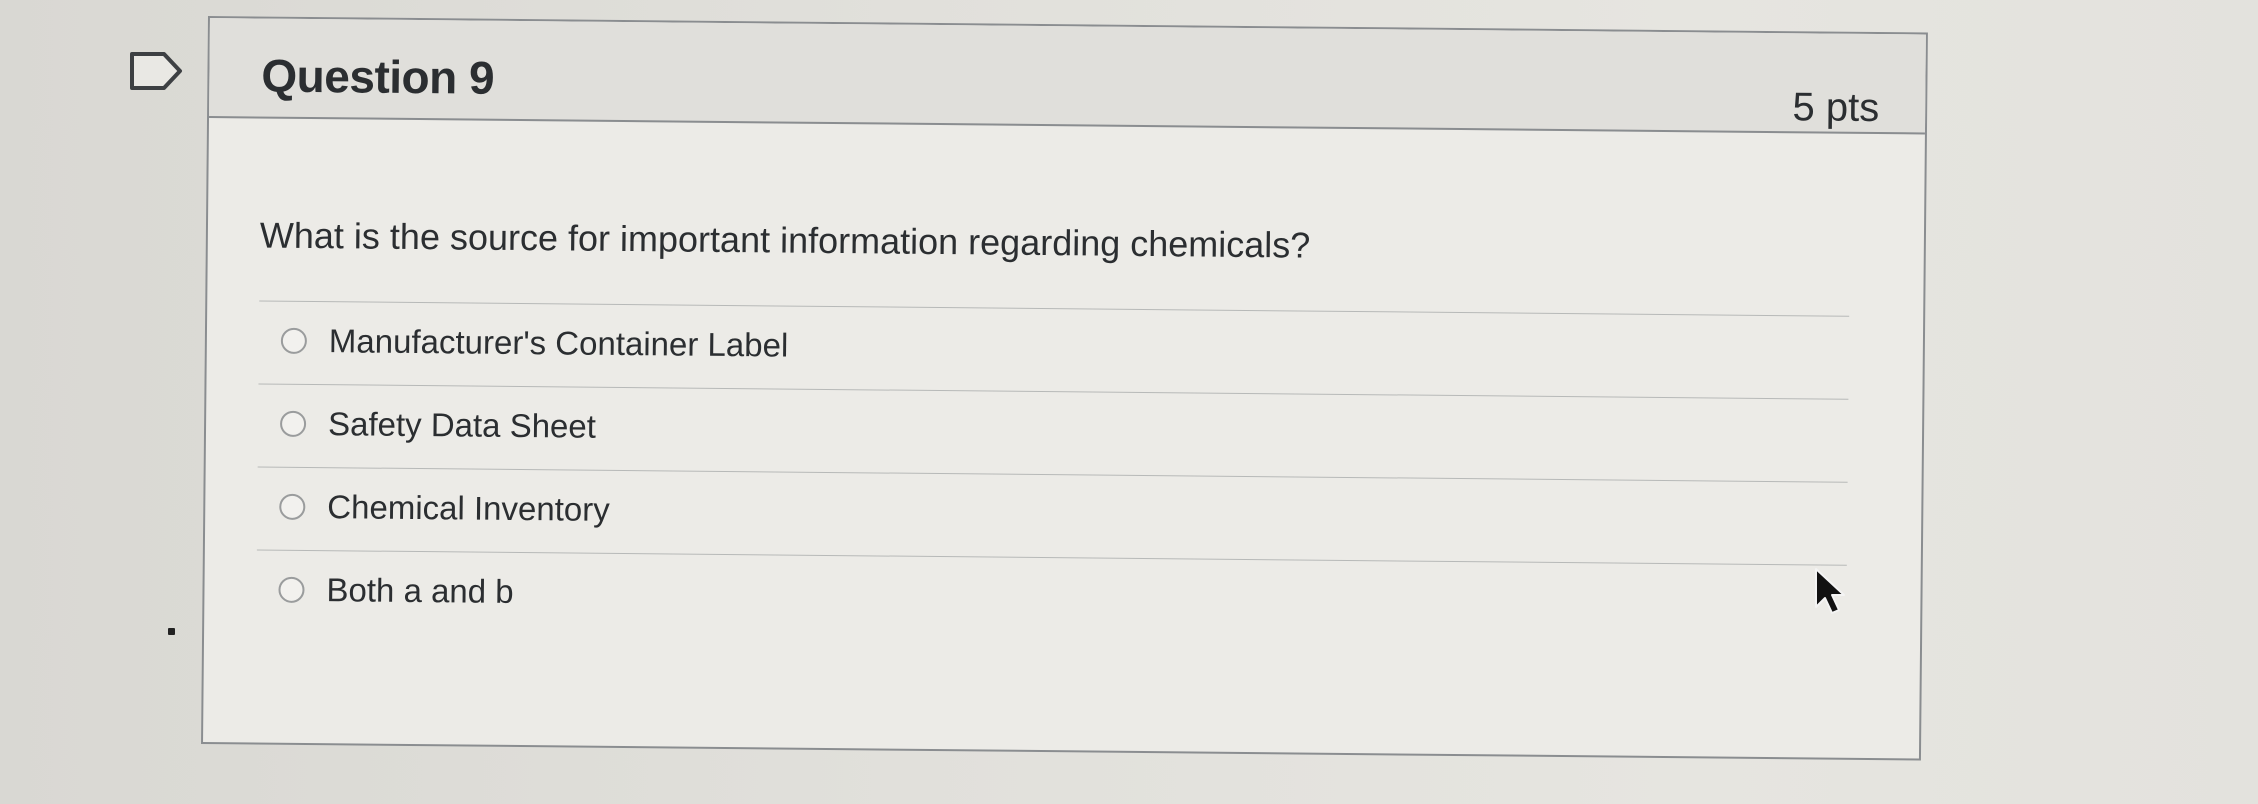 The image size is (2258, 804). What do you see at coordinates (1054, 349) in the screenshot?
I see `answer-option: Manufacturer's Container Label` at bounding box center [1054, 349].